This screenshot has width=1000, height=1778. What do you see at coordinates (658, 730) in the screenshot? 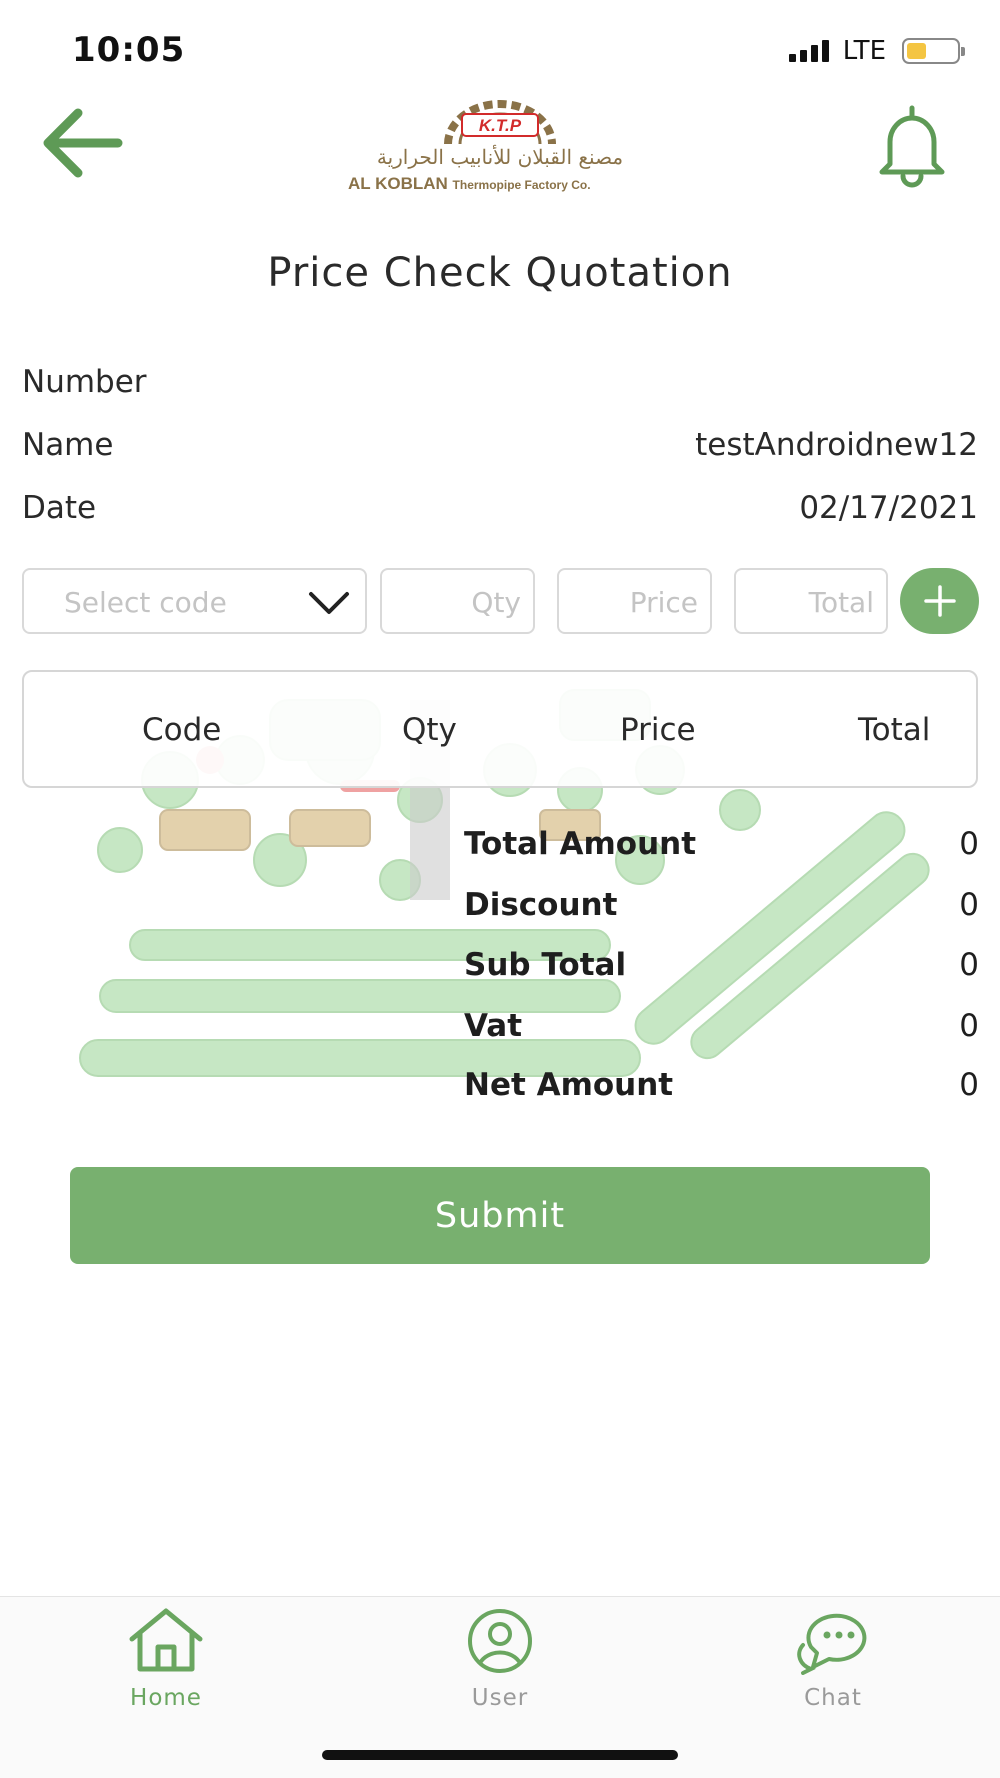
I see `table-header-price: Price` at bounding box center [658, 730].